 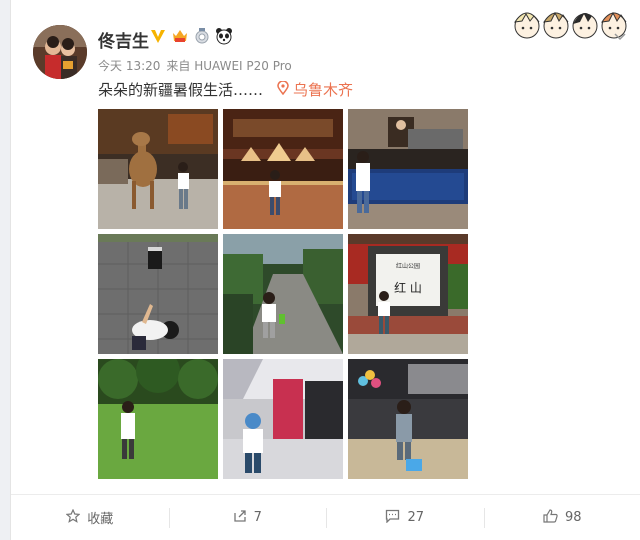 I want to click on vip-crown-icon, so click(x=180, y=36).